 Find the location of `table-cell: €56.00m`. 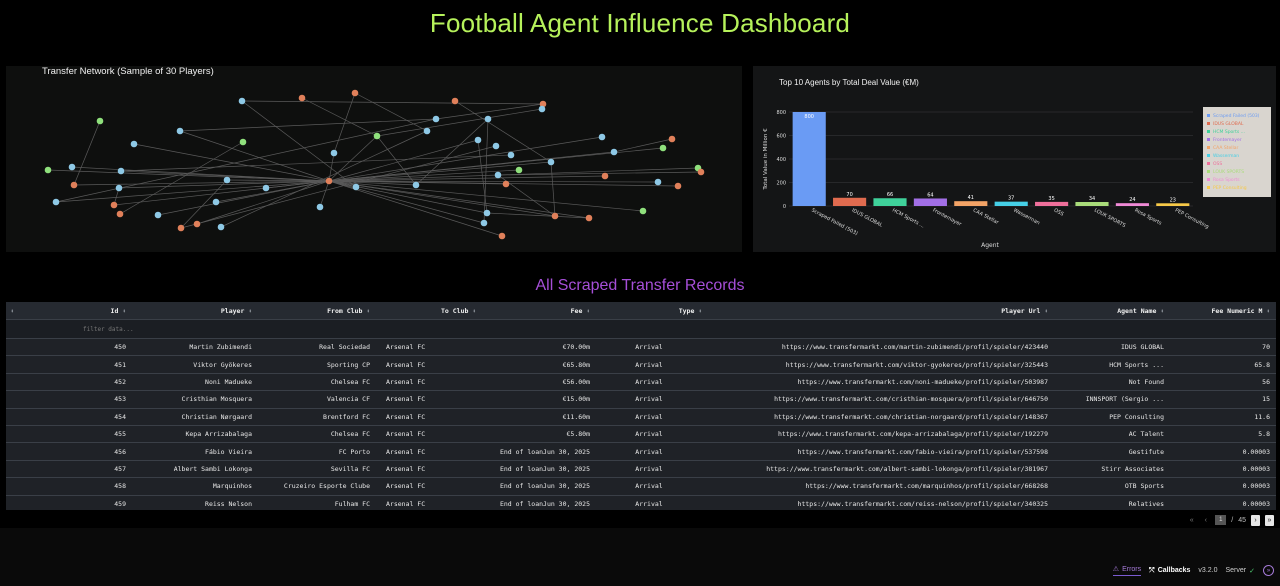

table-cell: €56.00m is located at coordinates (539, 382).